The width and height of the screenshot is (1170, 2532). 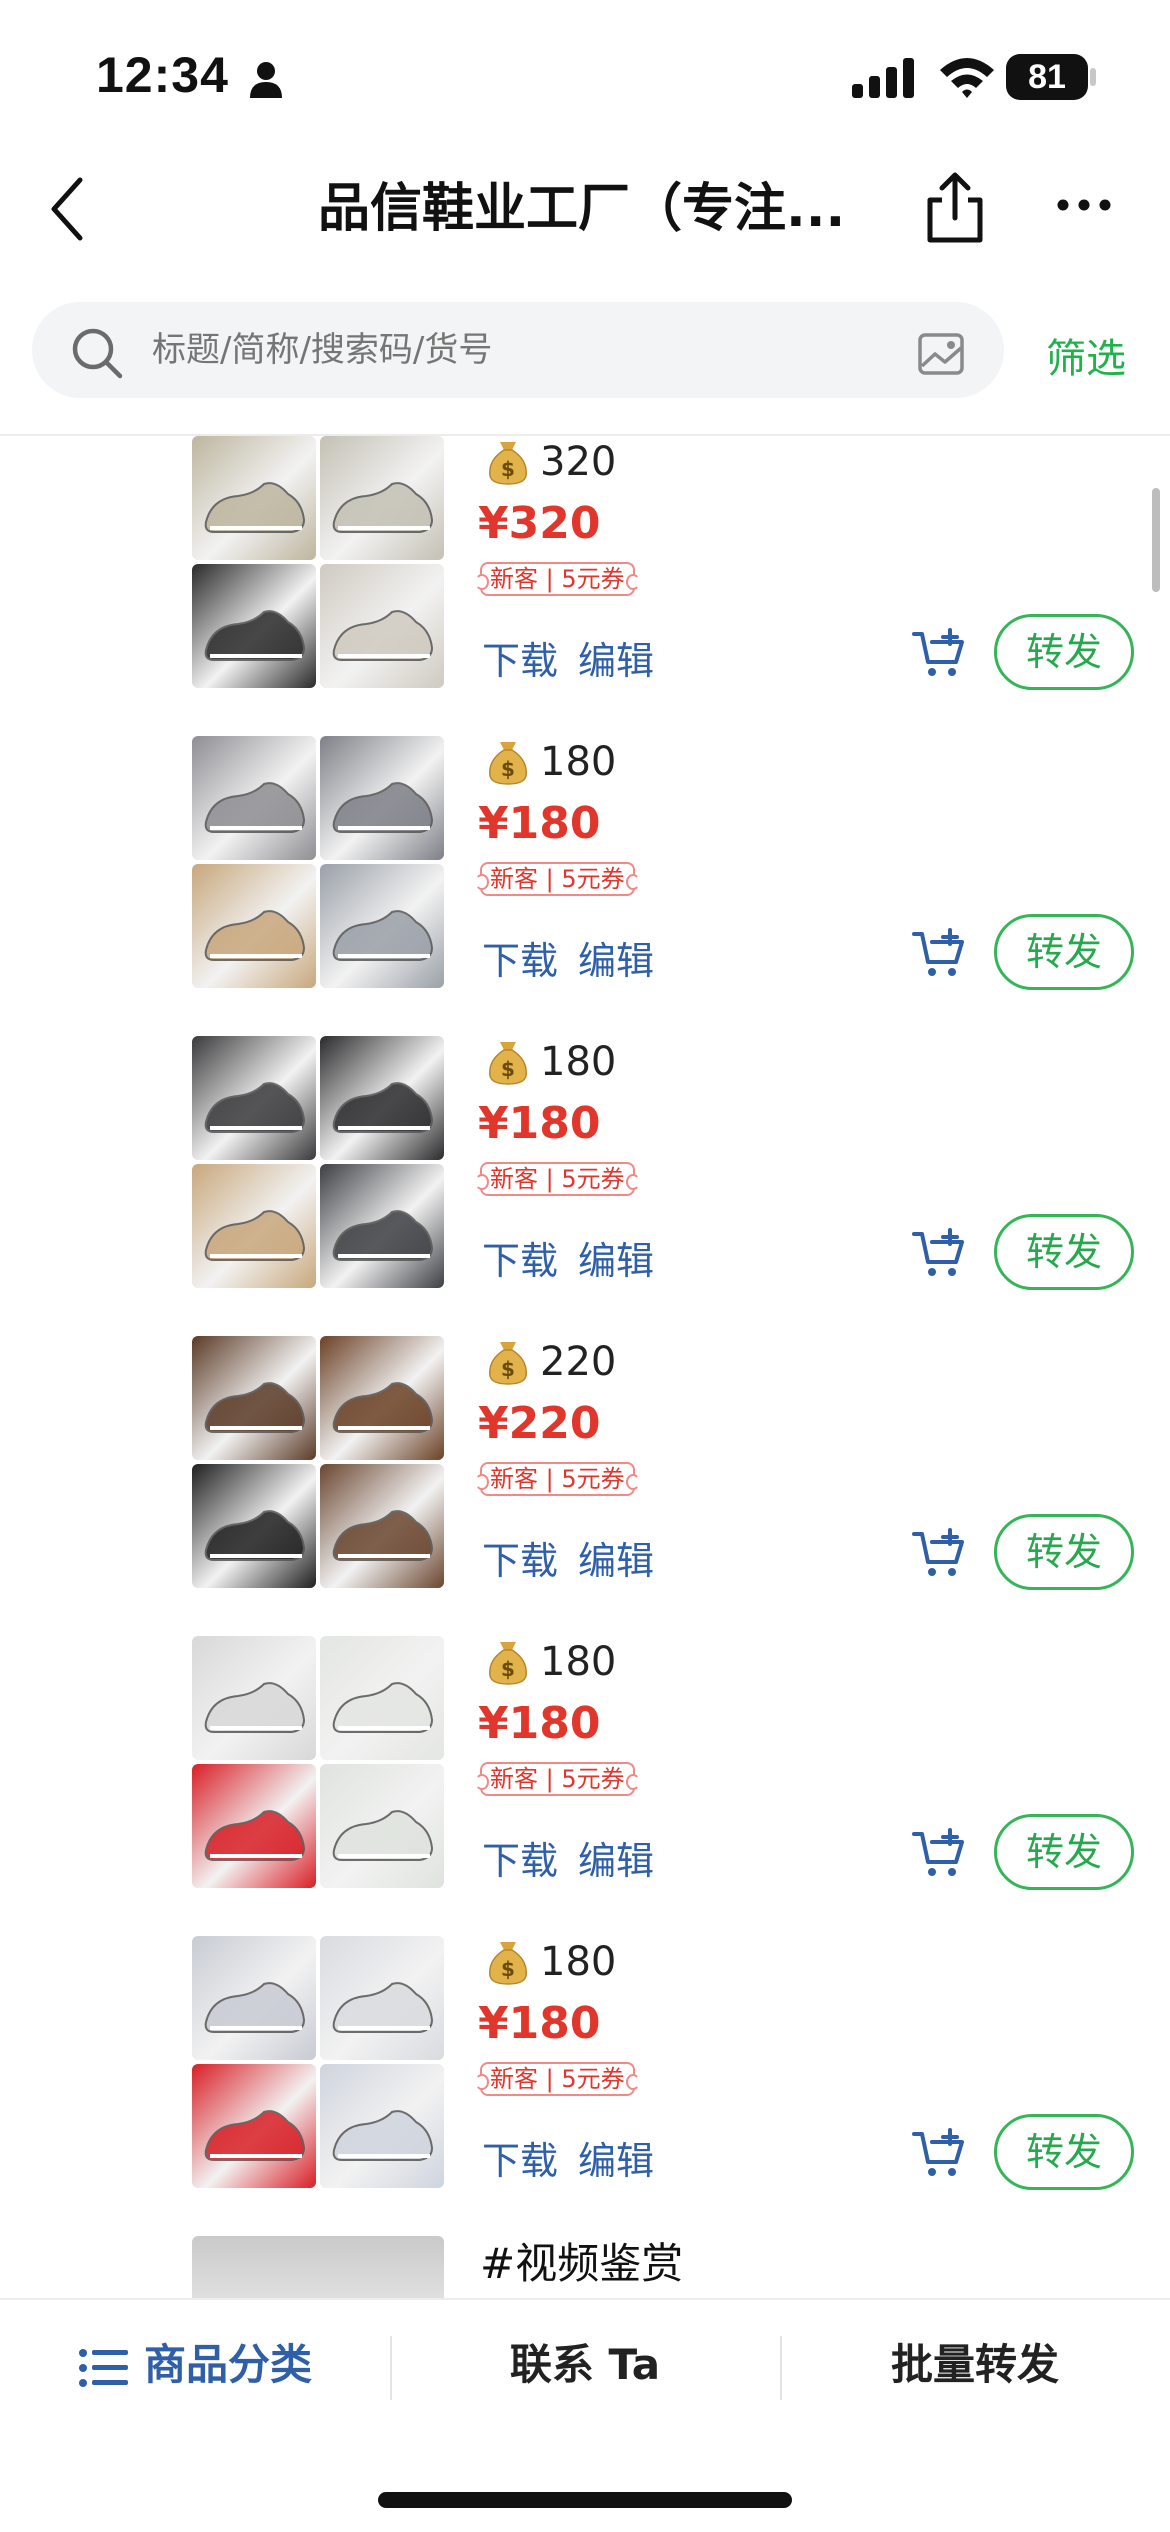 I want to click on image-search-icon, so click(x=941, y=354).